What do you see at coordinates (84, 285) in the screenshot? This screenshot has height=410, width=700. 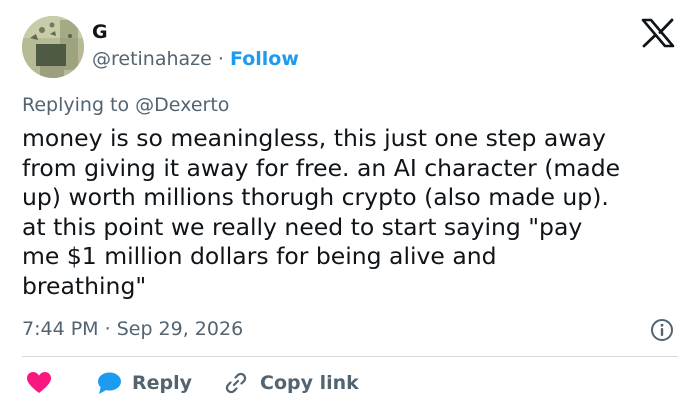 I see `tweet-text-line: breathing"` at bounding box center [84, 285].